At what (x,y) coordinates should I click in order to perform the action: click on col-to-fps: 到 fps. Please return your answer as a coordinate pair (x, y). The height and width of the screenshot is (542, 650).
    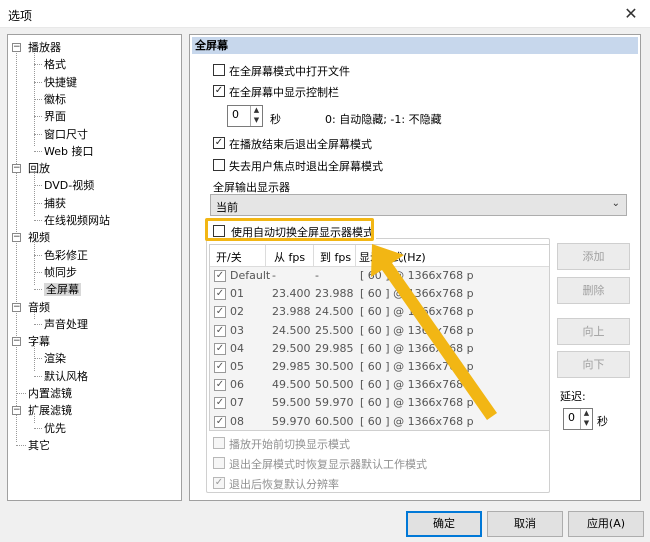
    Looking at the image, I should click on (335, 257).